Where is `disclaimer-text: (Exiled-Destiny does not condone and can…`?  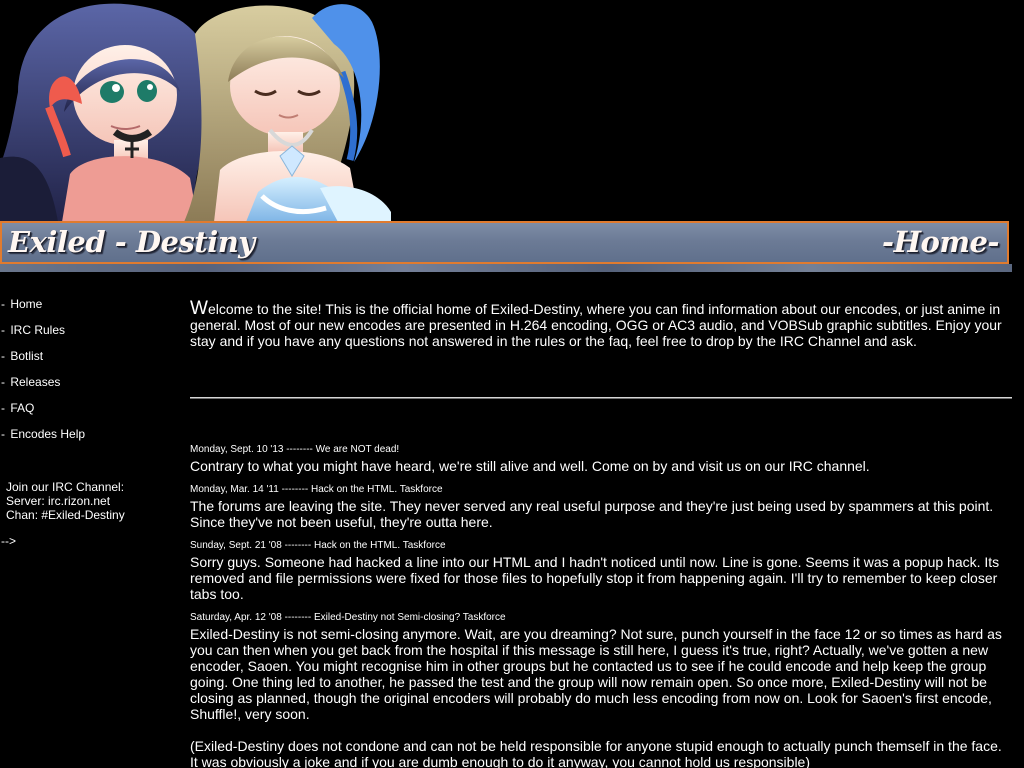 disclaimer-text: (Exiled-Destiny does not condone and can… is located at coordinates (596, 753).